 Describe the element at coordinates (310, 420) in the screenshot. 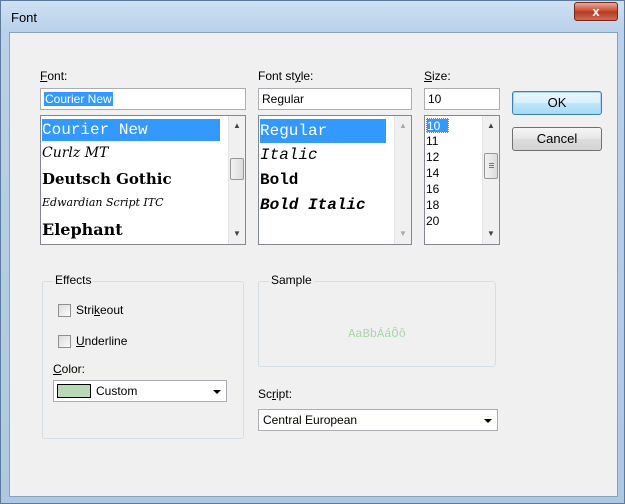

I see `script-value: Central European` at that location.